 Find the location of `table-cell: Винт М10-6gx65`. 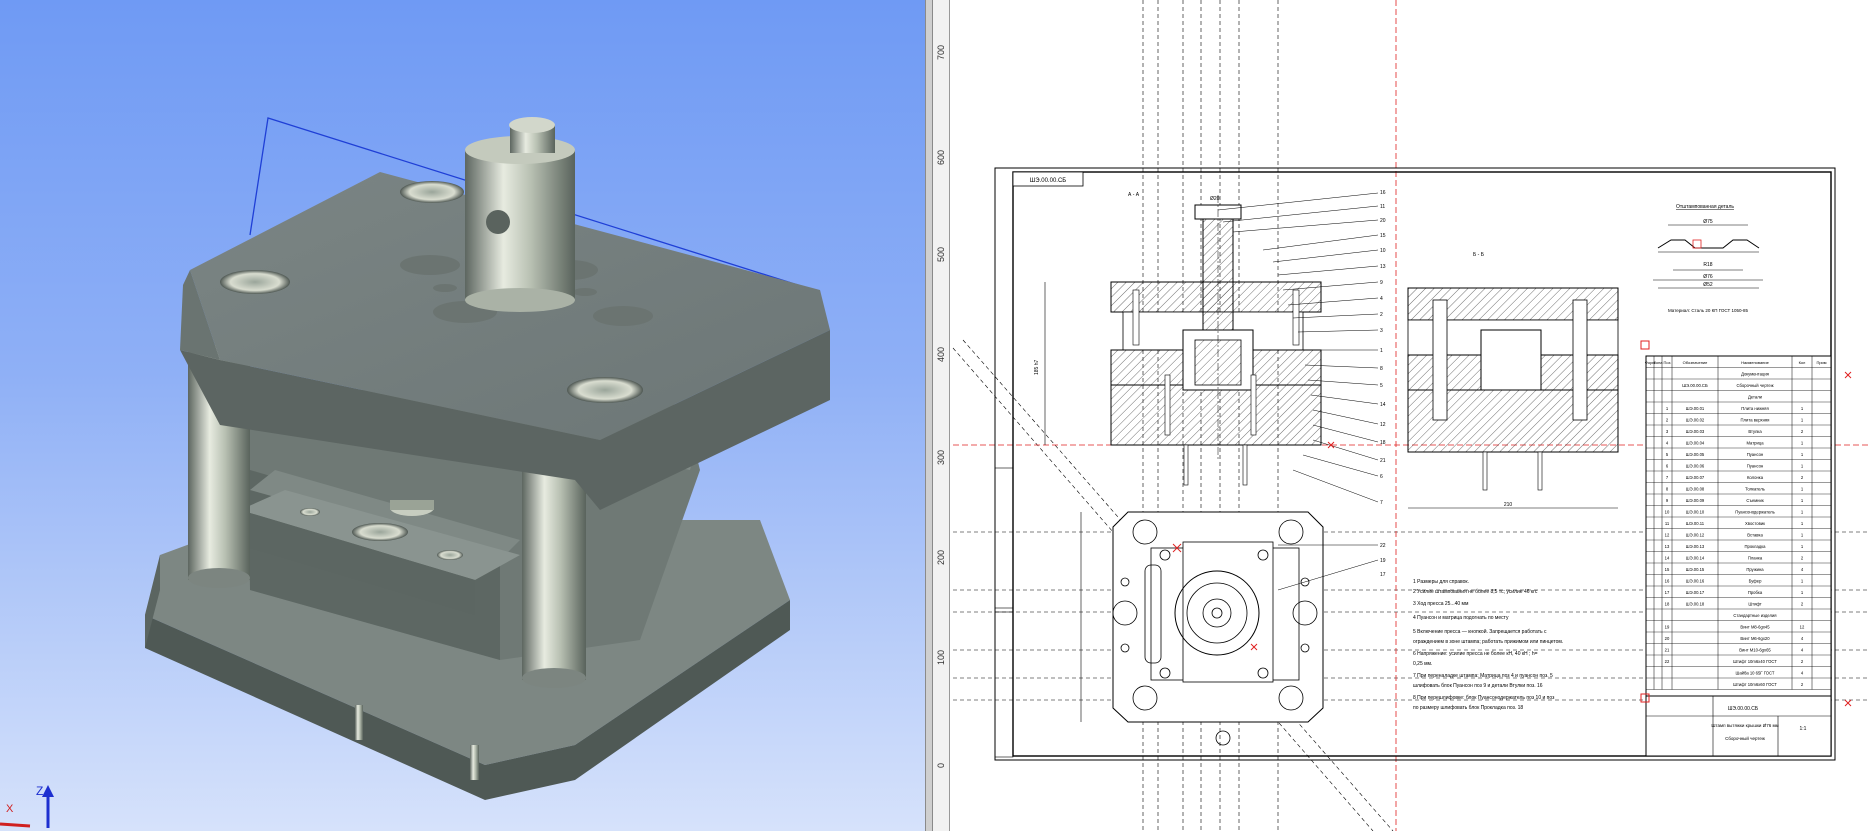

table-cell: Винт М10-6gx65 is located at coordinates (1755, 650).